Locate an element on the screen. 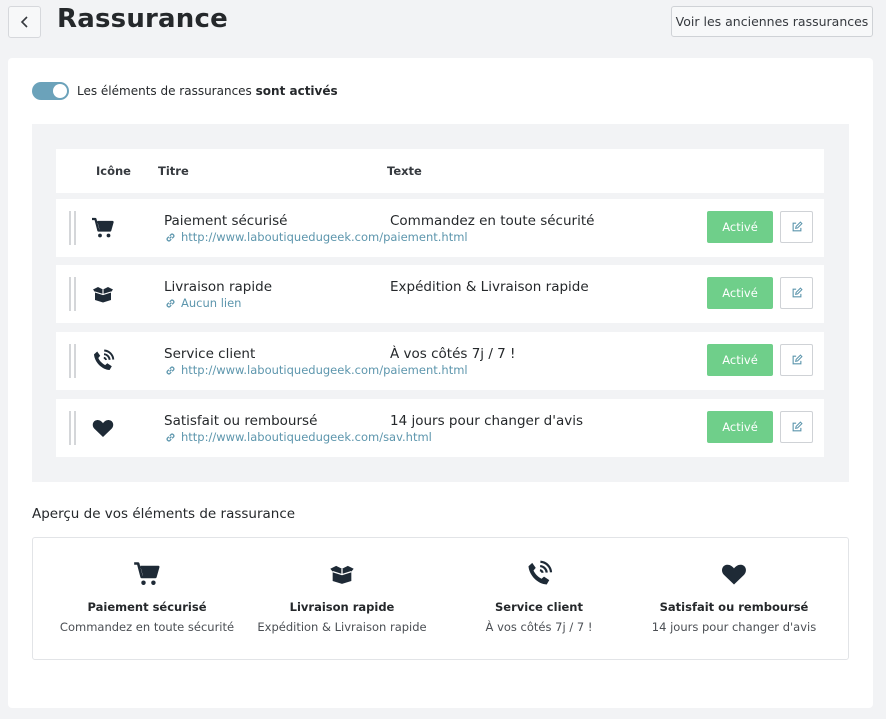 This screenshot has height=719, width=886. row-text: 14 jours pour changer d'avis is located at coordinates (486, 421).